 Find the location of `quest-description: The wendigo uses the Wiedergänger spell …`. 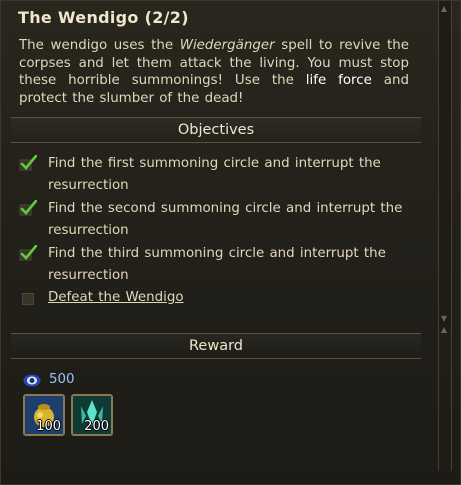

quest-description: The wendigo uses the Wiedergänger spell … is located at coordinates (214, 72).